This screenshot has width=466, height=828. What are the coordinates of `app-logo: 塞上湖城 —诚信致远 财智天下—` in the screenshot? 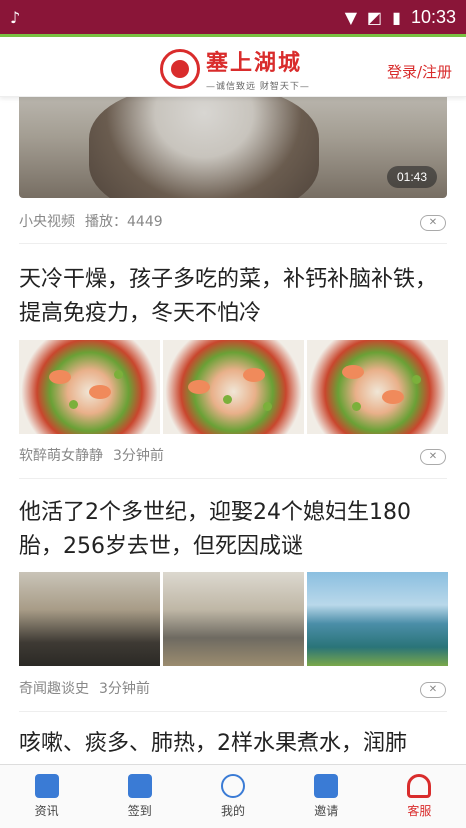 It's located at (235, 68).